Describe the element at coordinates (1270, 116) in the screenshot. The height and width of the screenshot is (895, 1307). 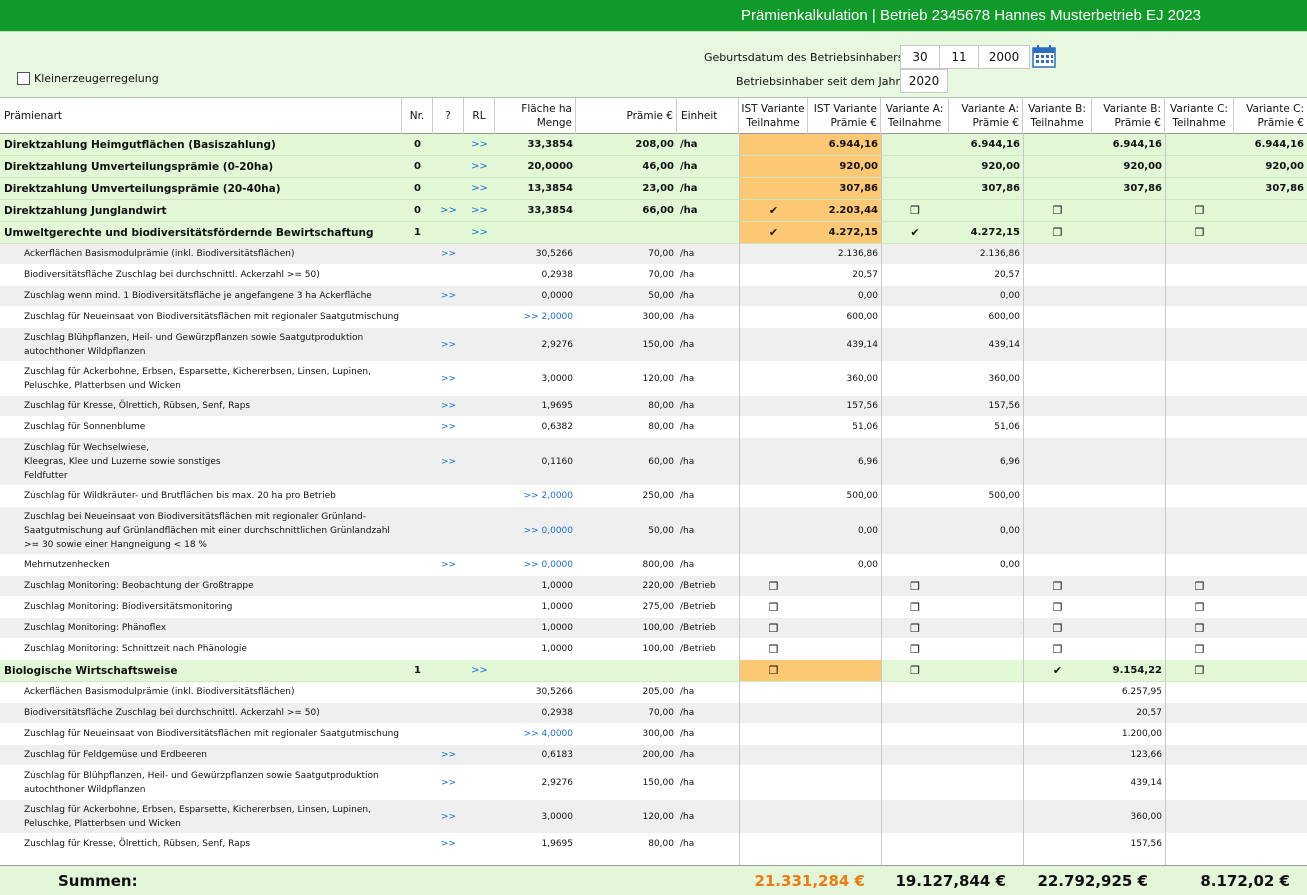
I see `col-c-praemie: Variante C: Prämie €` at that location.